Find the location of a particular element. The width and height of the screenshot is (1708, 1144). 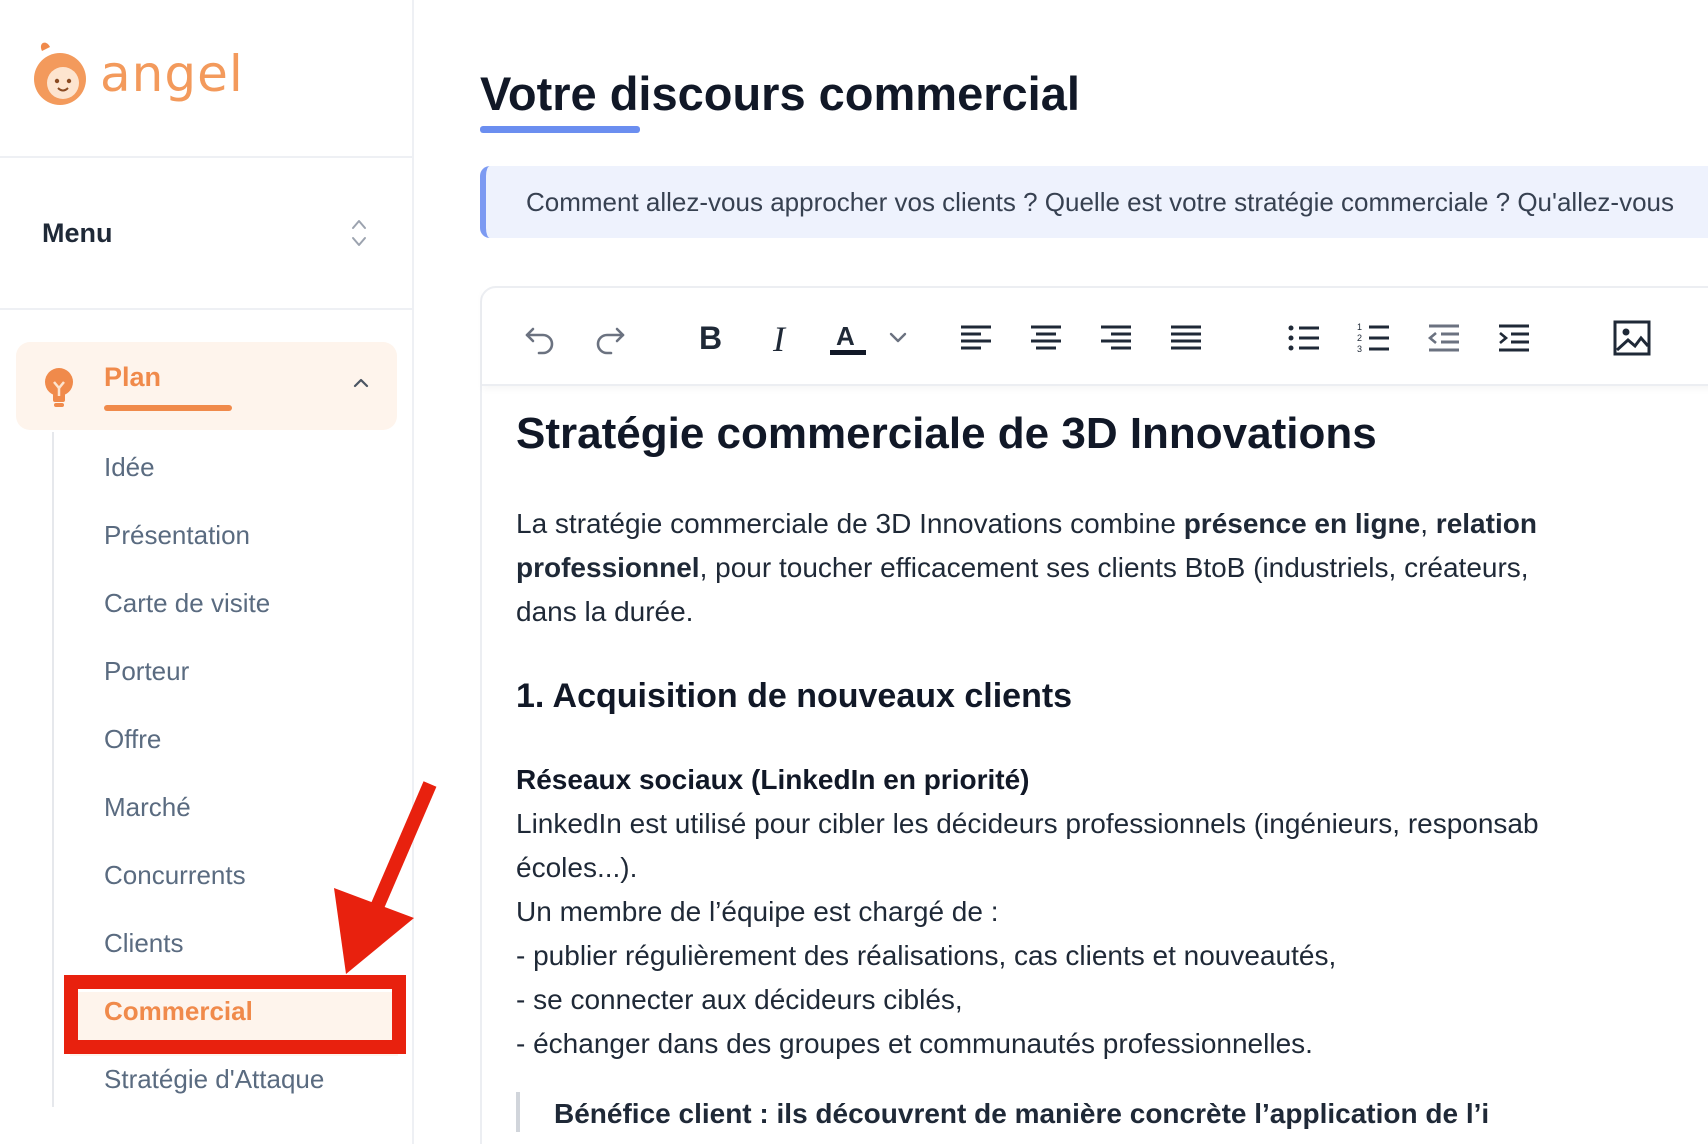

brand-name: angel is located at coordinates (172, 74).